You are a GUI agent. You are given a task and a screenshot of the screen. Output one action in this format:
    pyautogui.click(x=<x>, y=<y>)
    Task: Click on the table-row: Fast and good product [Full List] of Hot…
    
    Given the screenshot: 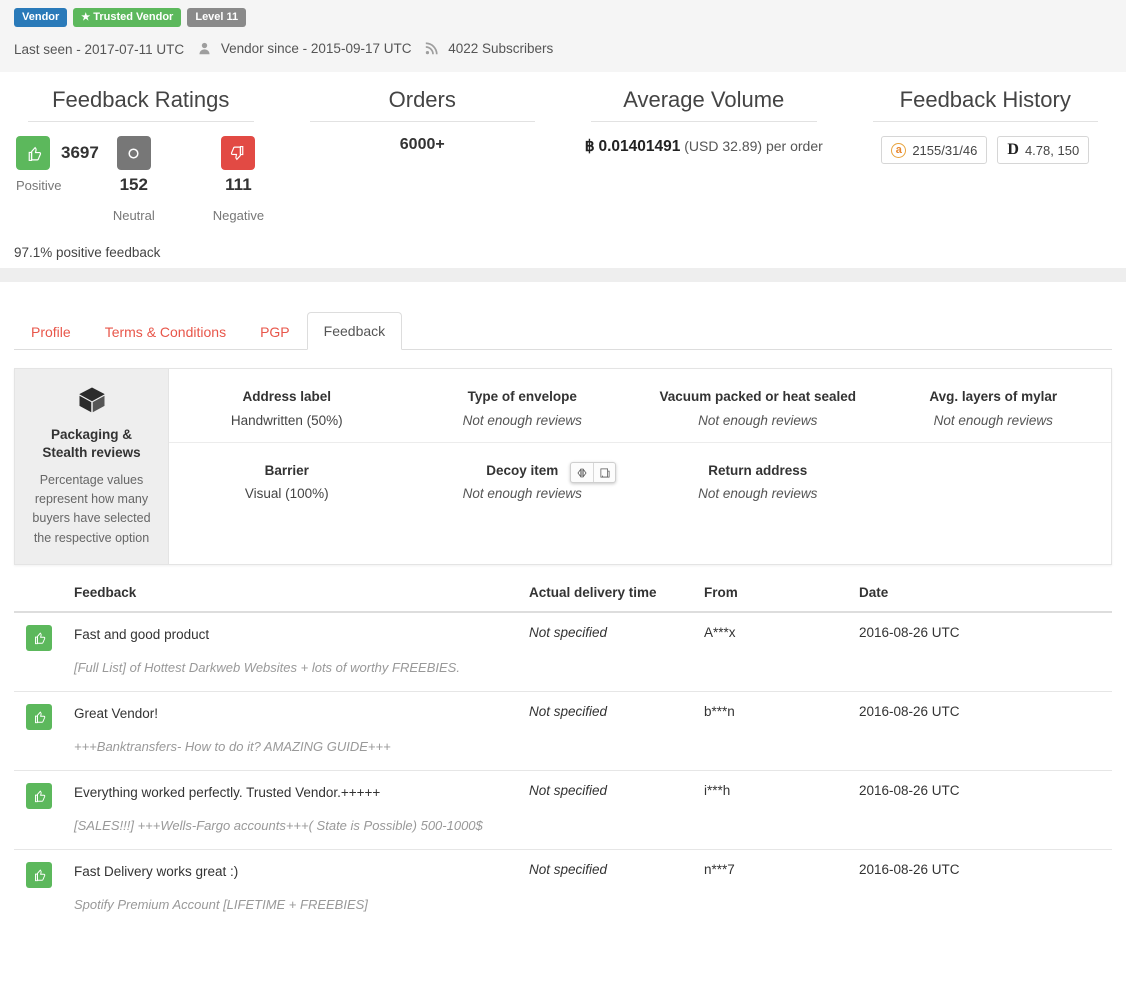 What is the action you would take?
    pyautogui.click(x=563, y=652)
    